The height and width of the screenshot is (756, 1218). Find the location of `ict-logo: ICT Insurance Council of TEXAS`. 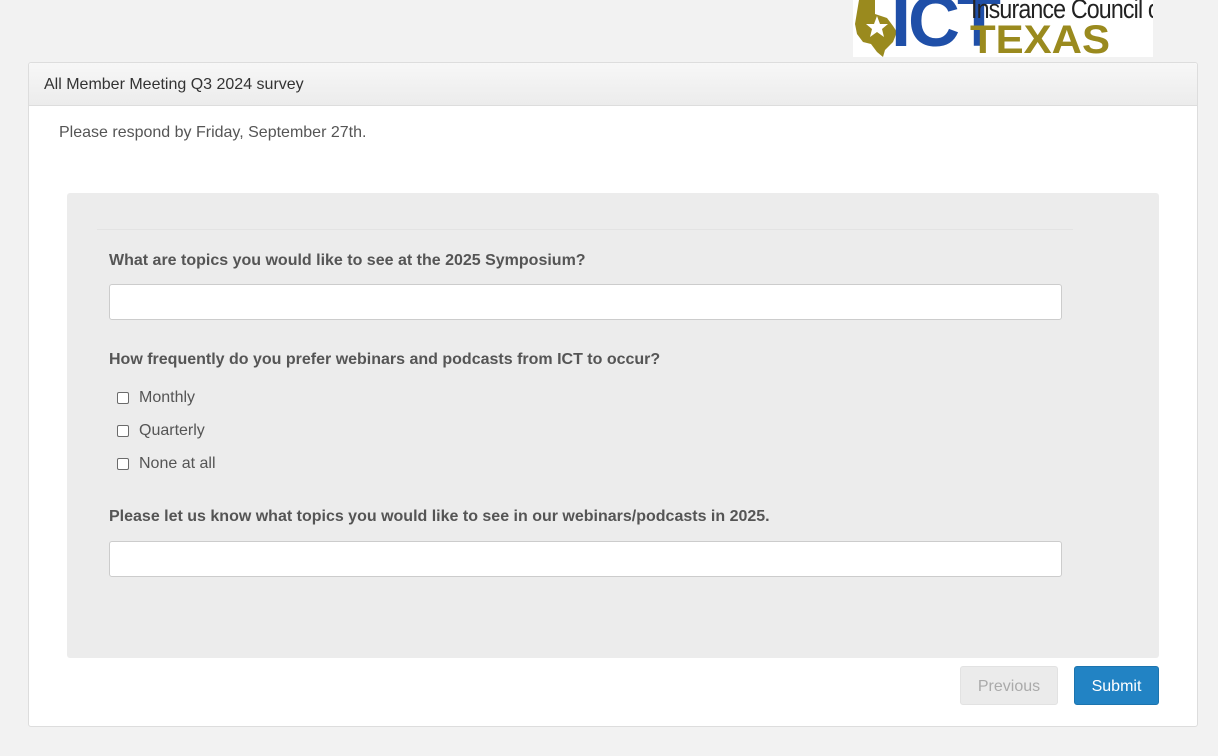

ict-logo: ICT Insurance Council of TEXAS is located at coordinates (1003, 28).